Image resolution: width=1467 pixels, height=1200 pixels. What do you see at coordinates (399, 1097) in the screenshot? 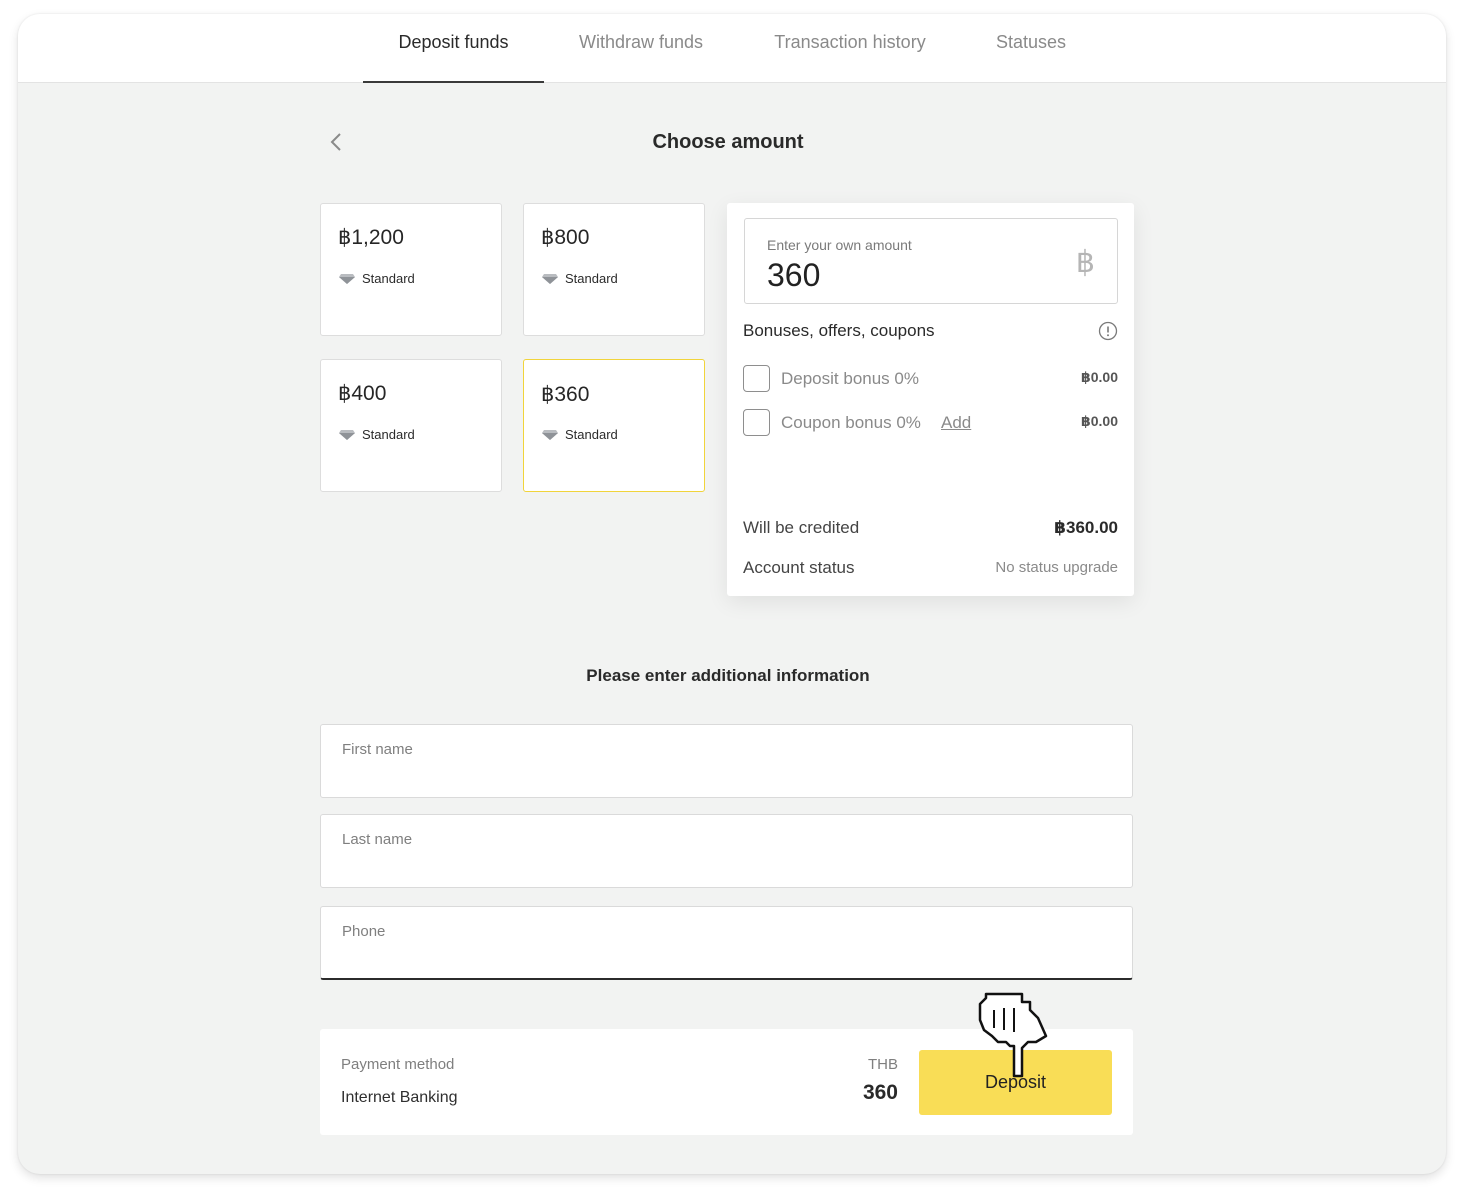
I see `payment-method-value: Internet Banking` at bounding box center [399, 1097].